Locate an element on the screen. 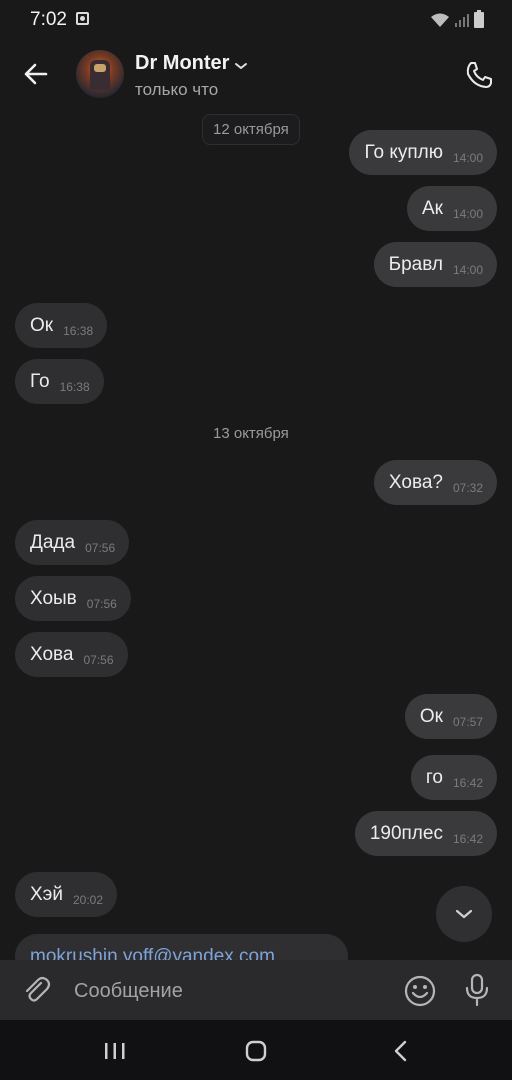 This screenshot has height=1080, width=512. system-navigation-bar is located at coordinates (256, 1050).